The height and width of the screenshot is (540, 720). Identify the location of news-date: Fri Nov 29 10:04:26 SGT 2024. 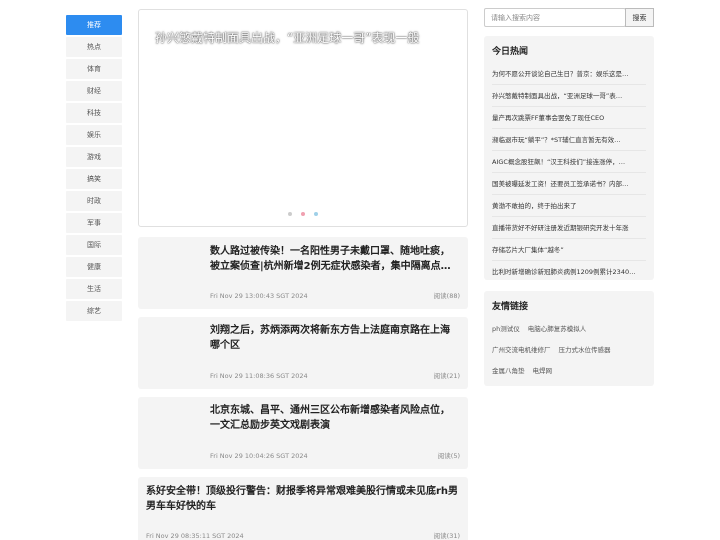
(259, 456).